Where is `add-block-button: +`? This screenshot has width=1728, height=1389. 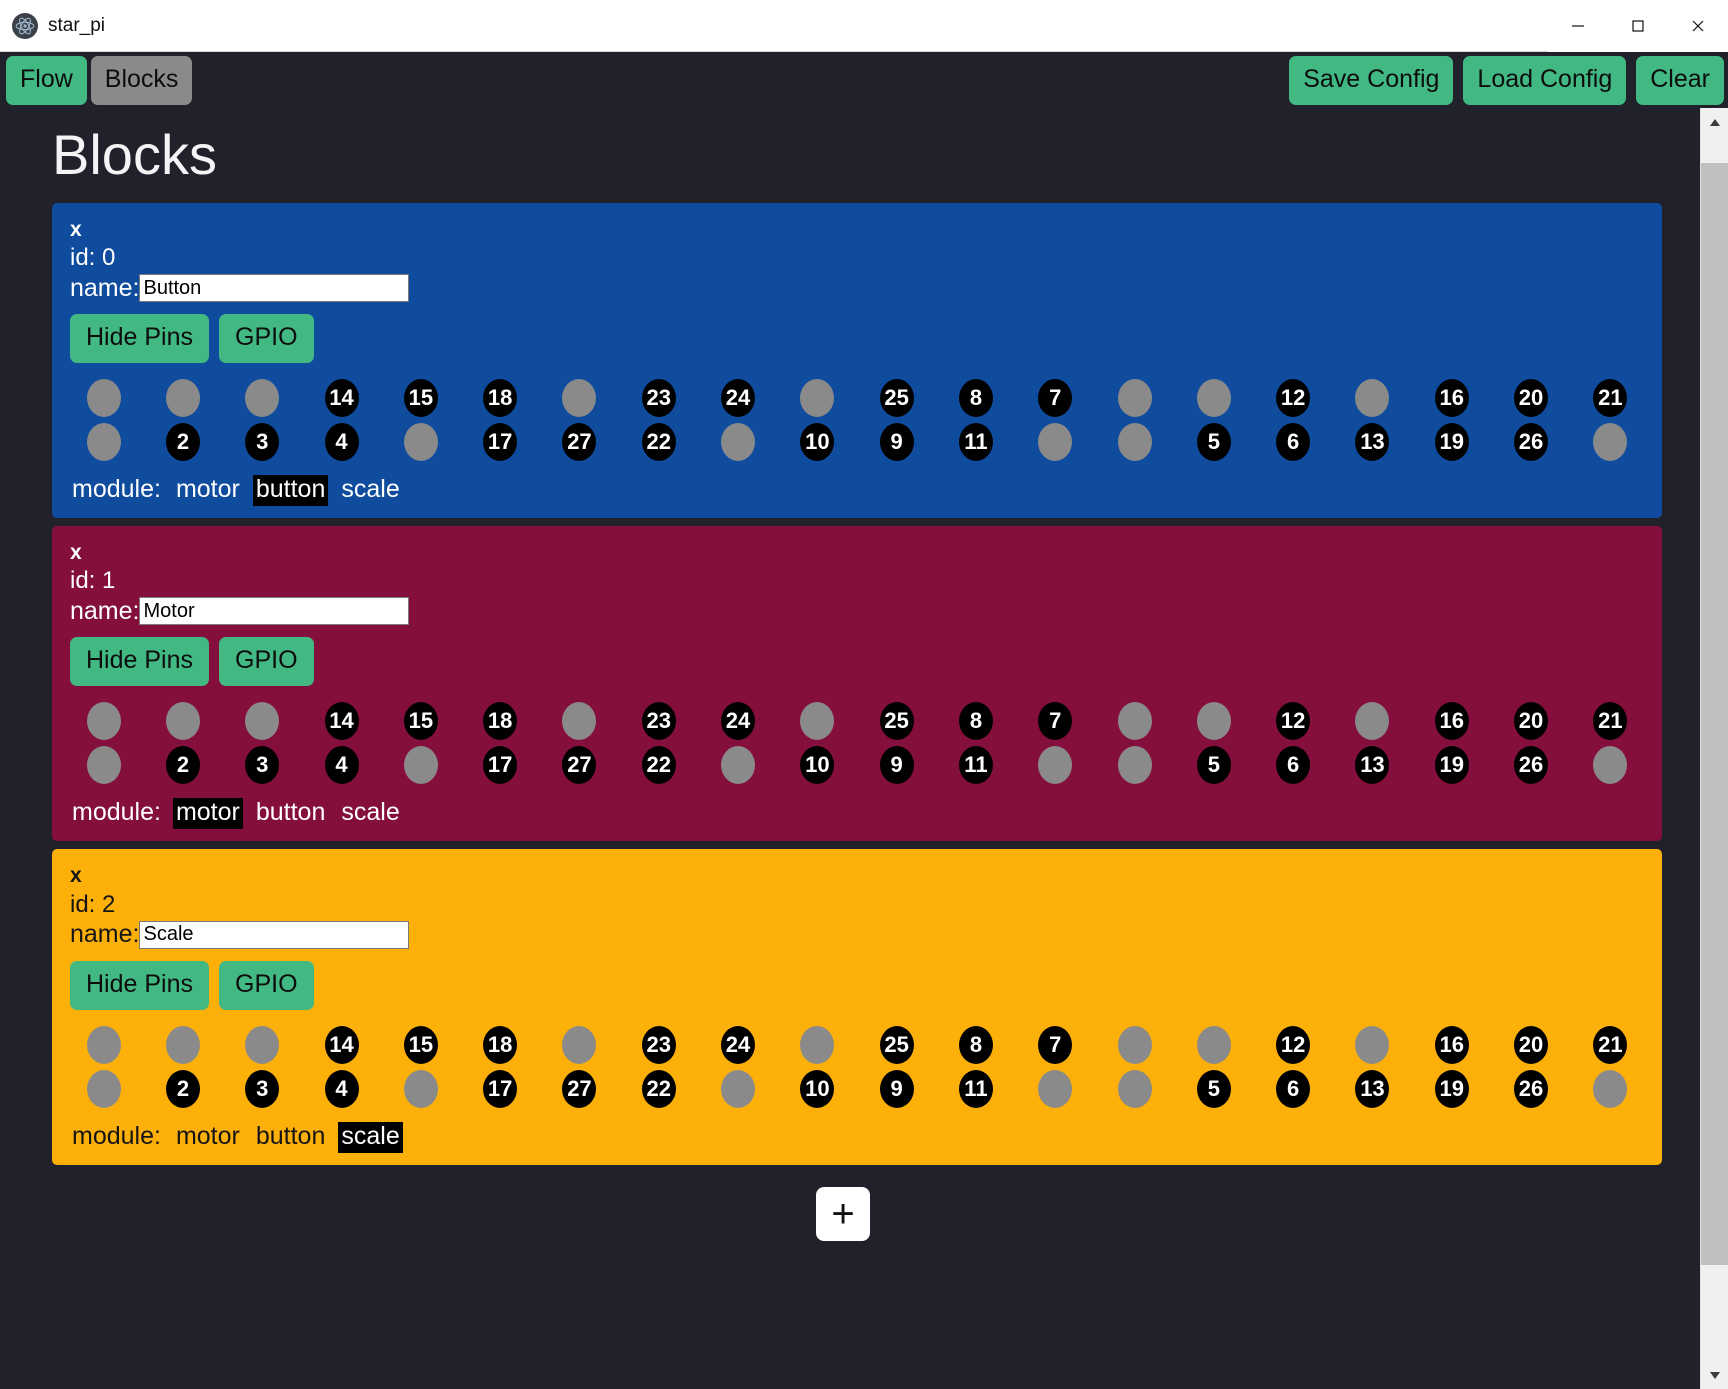
add-block-button: + is located at coordinates (843, 1213).